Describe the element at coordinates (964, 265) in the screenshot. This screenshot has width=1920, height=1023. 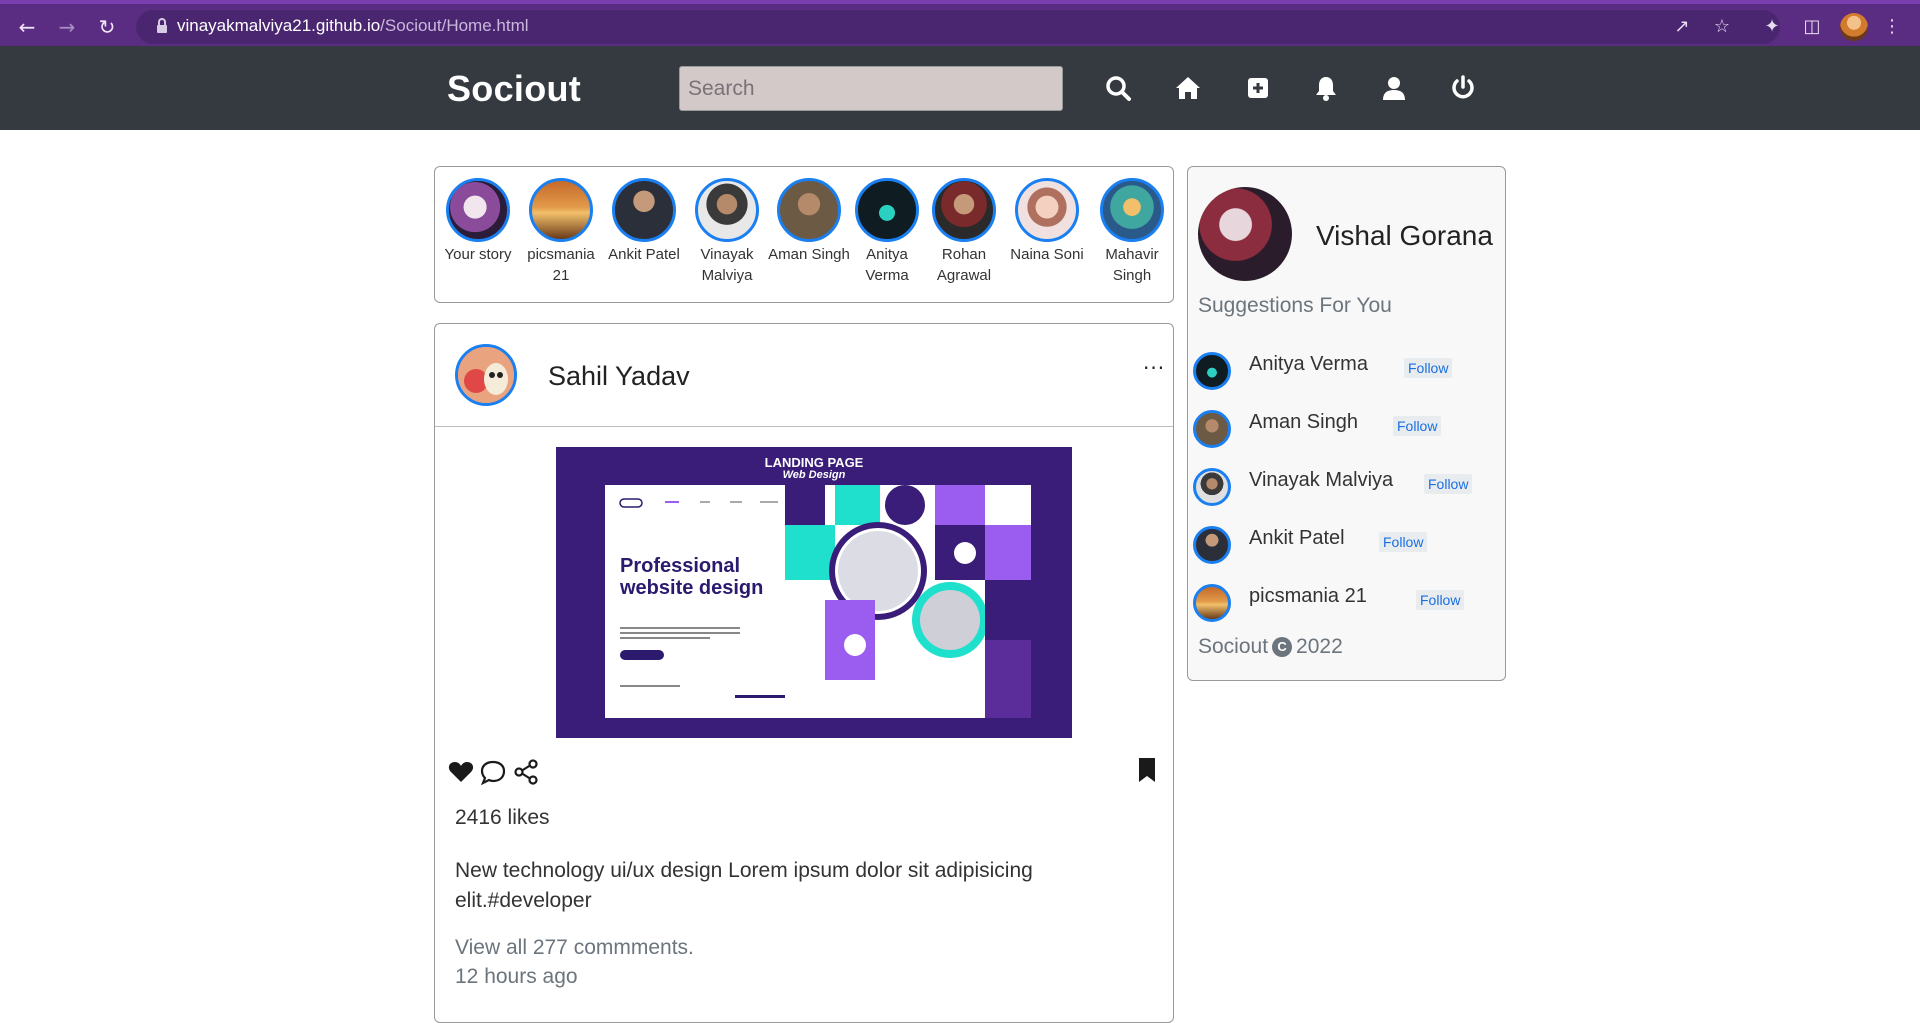
I see `story-label: Rohan Agrawal` at that location.